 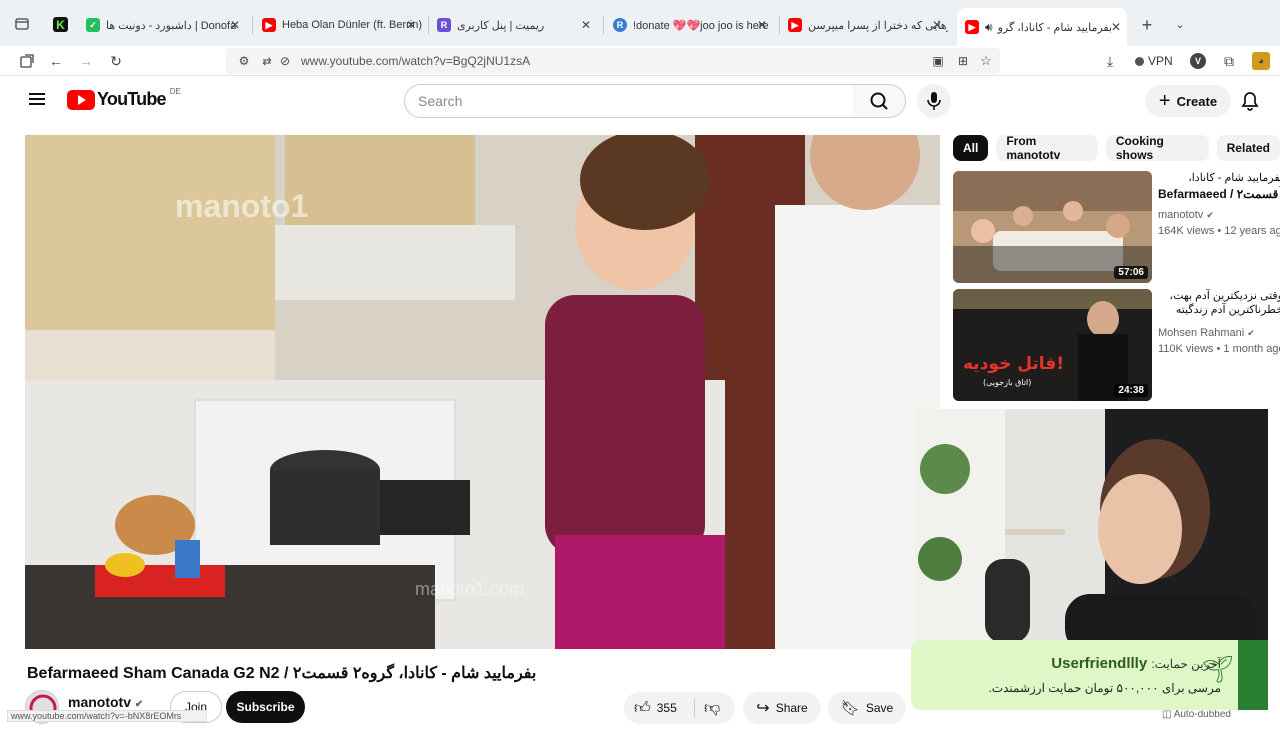 I want to click on link-status-tooltip: www.youtube.com/watch?v=-bNX8rEOMrs, so click(x=107, y=716).